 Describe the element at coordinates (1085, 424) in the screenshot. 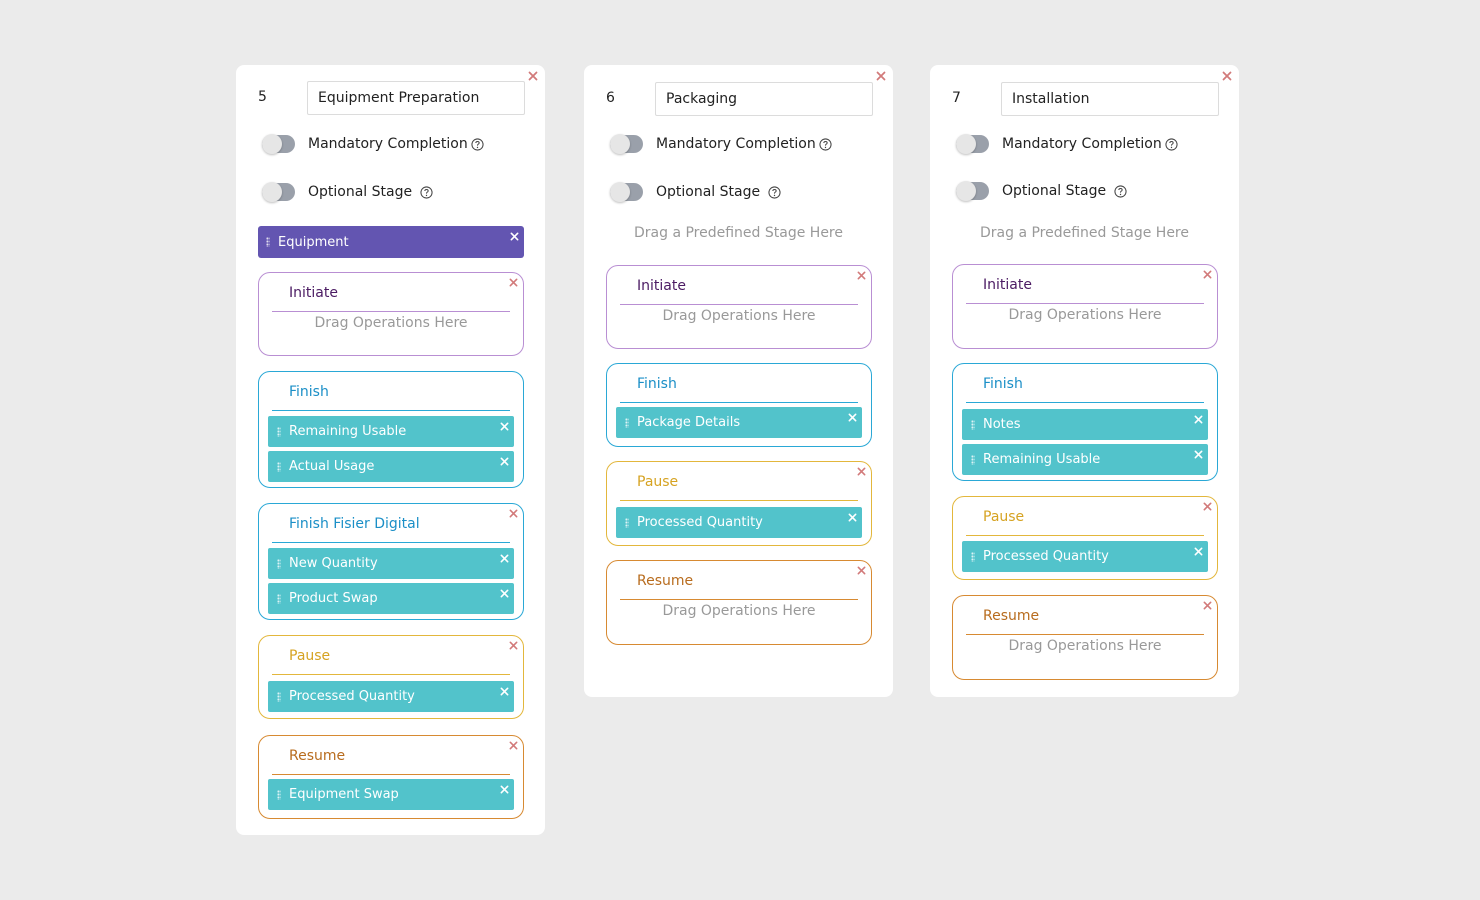

I see `operation-item: Notes` at that location.